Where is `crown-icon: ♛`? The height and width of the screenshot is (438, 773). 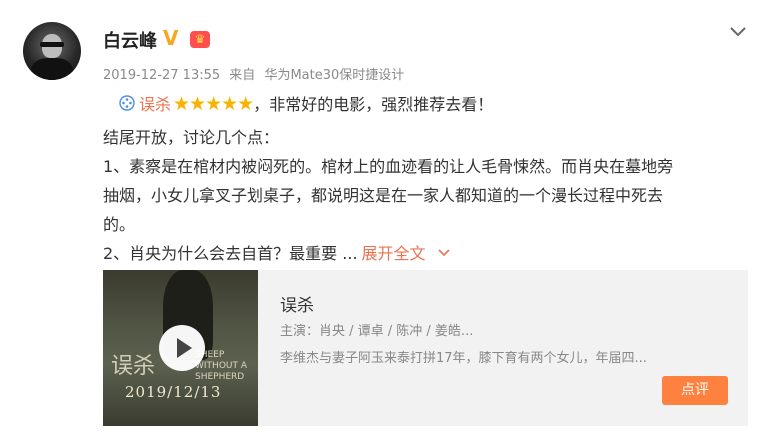 crown-icon: ♛ is located at coordinates (200, 39).